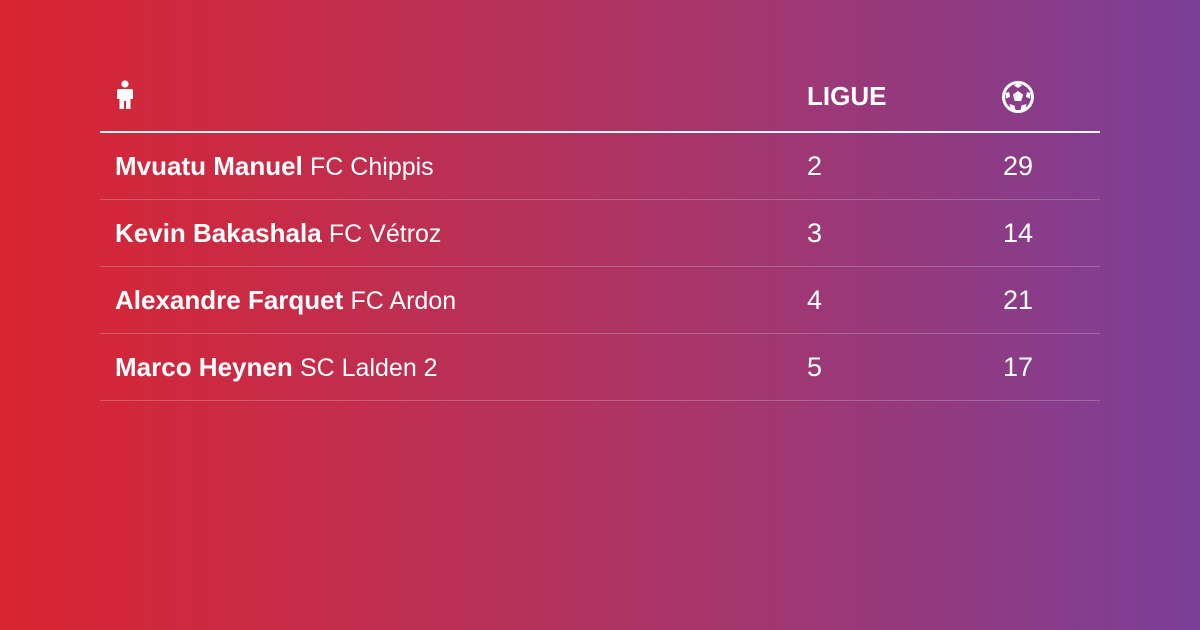 This screenshot has width=1200, height=630. I want to click on league-value: 2, so click(815, 166).